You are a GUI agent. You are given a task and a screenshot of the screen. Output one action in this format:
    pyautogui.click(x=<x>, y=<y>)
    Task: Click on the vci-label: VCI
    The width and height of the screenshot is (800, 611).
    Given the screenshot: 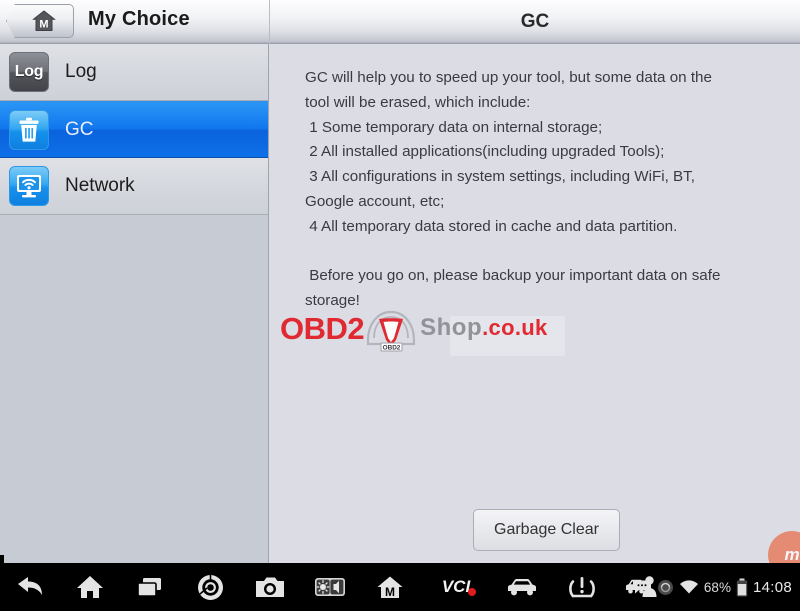 What is the action you would take?
    pyautogui.click(x=459, y=587)
    